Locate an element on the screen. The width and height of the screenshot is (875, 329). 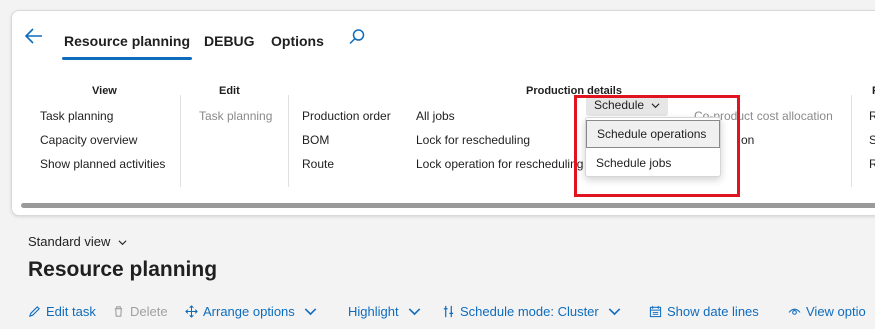
edit-task-button: Edit task is located at coordinates (62, 311).